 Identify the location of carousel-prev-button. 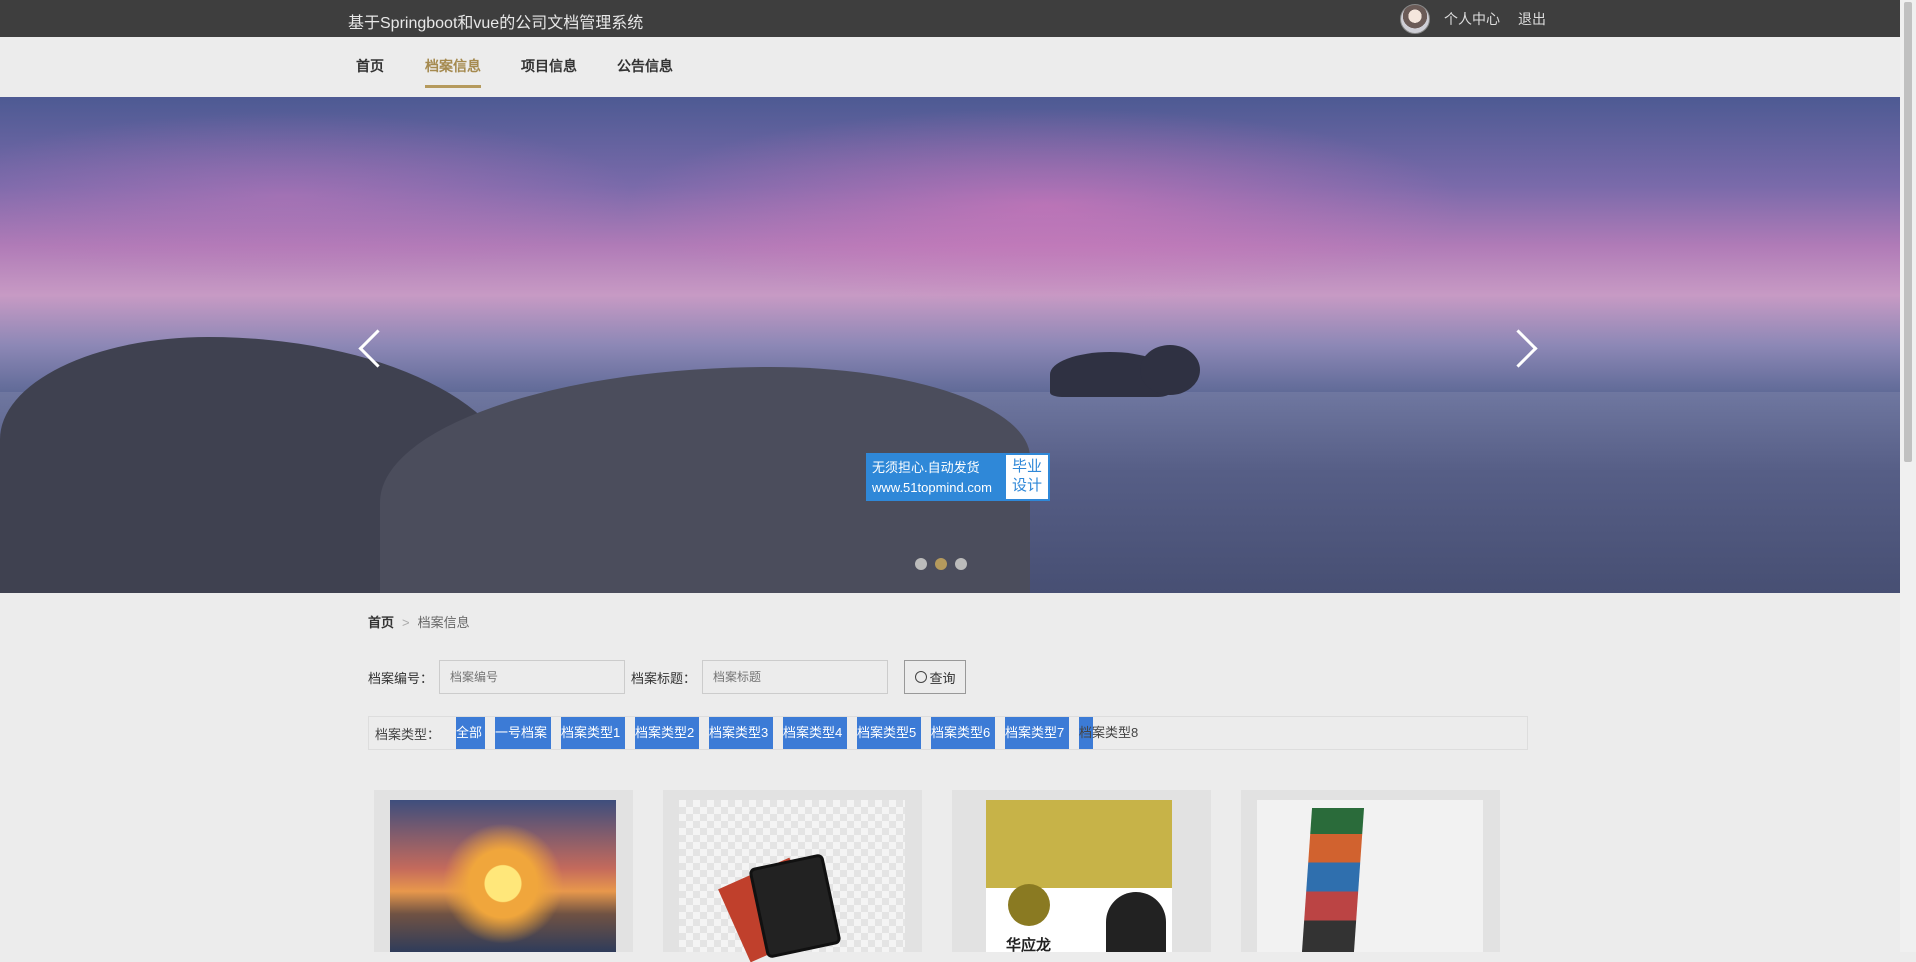
(373, 347).